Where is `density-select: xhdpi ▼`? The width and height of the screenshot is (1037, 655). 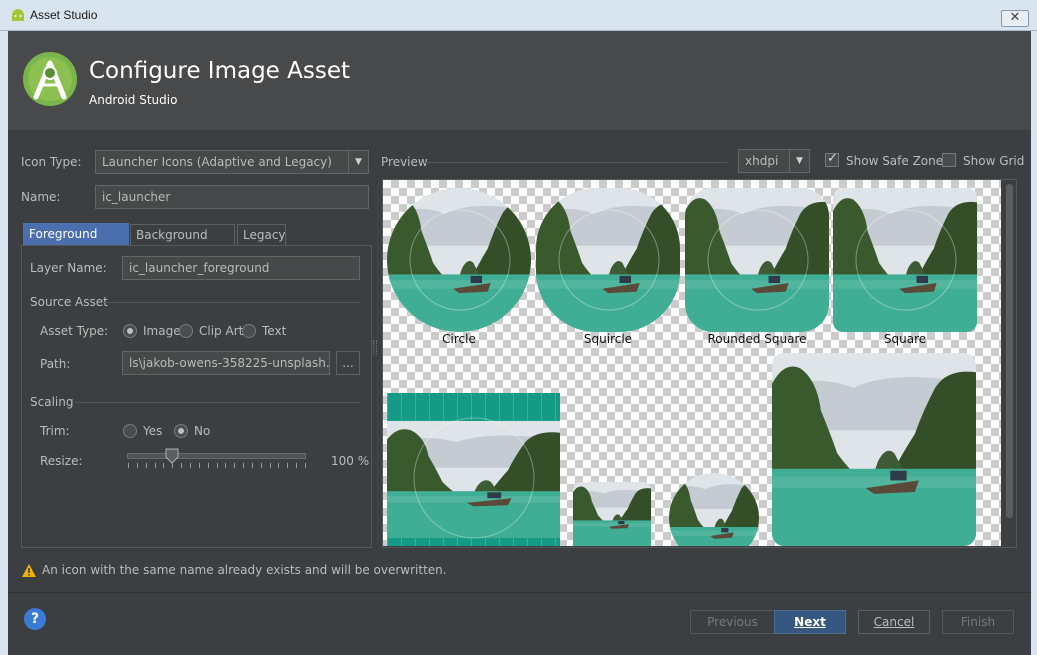 density-select: xhdpi ▼ is located at coordinates (774, 161).